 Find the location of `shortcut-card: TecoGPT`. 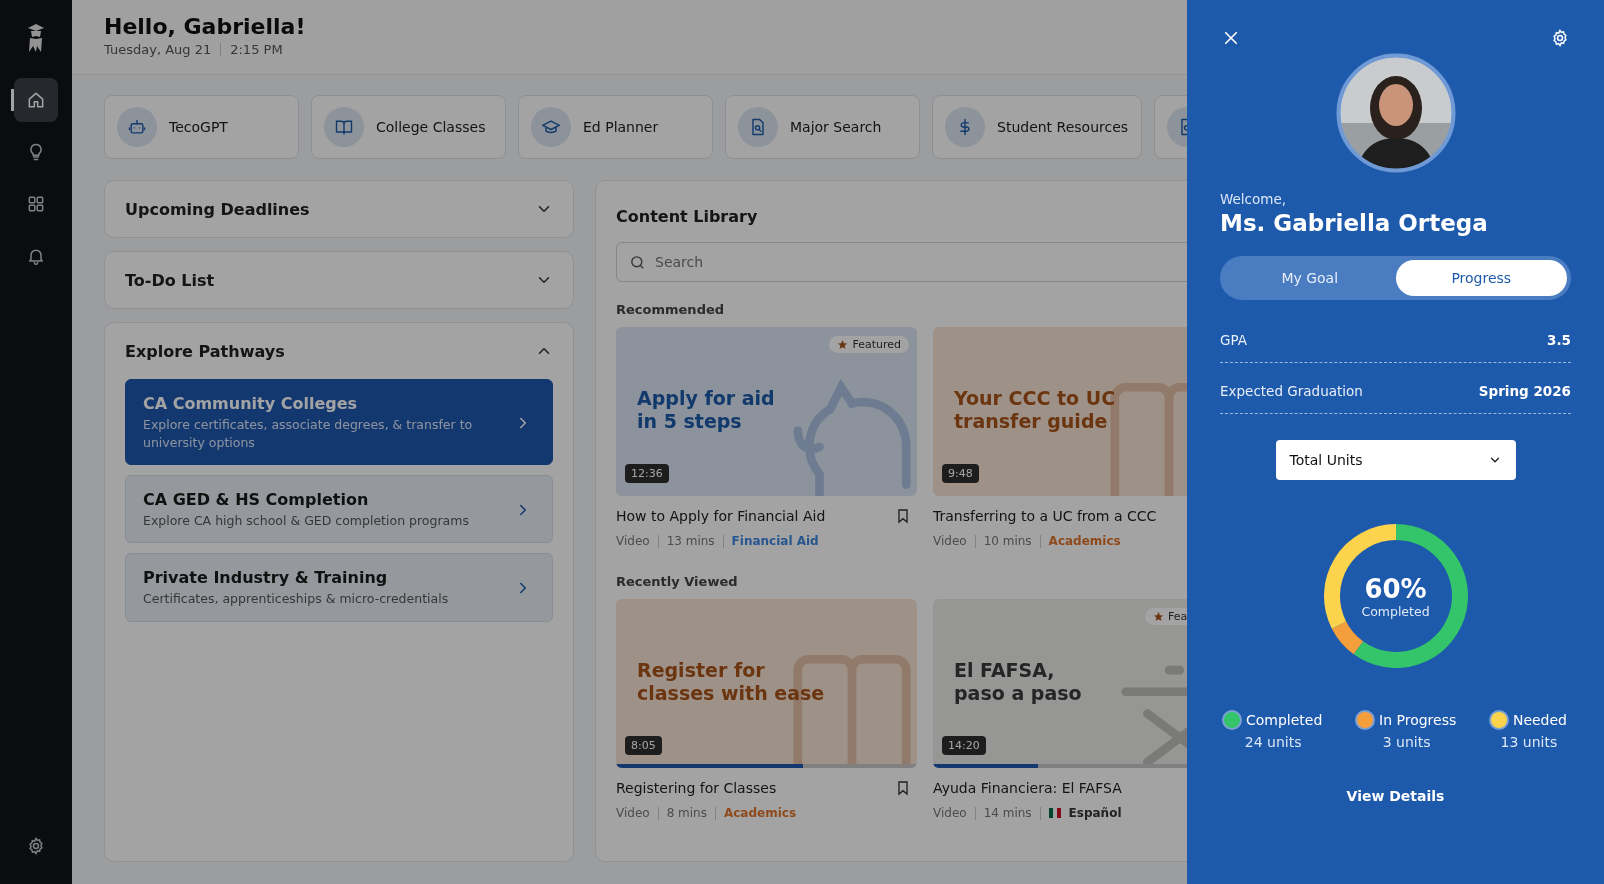

shortcut-card: TecoGPT is located at coordinates (201, 127).